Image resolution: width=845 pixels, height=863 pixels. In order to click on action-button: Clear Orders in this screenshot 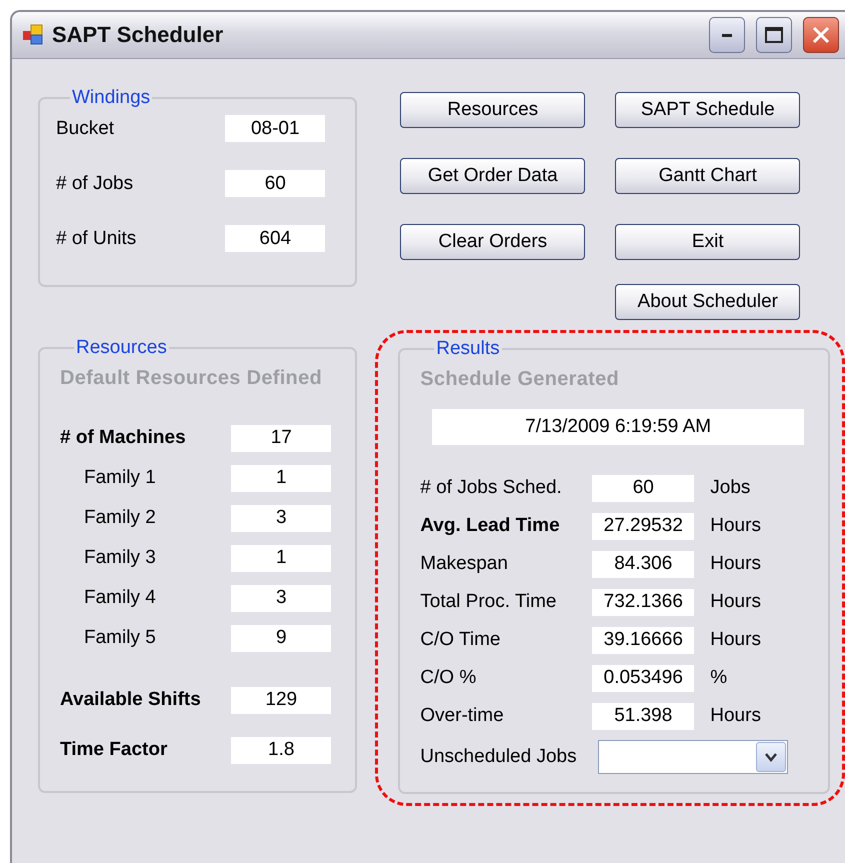, I will do `click(493, 242)`.